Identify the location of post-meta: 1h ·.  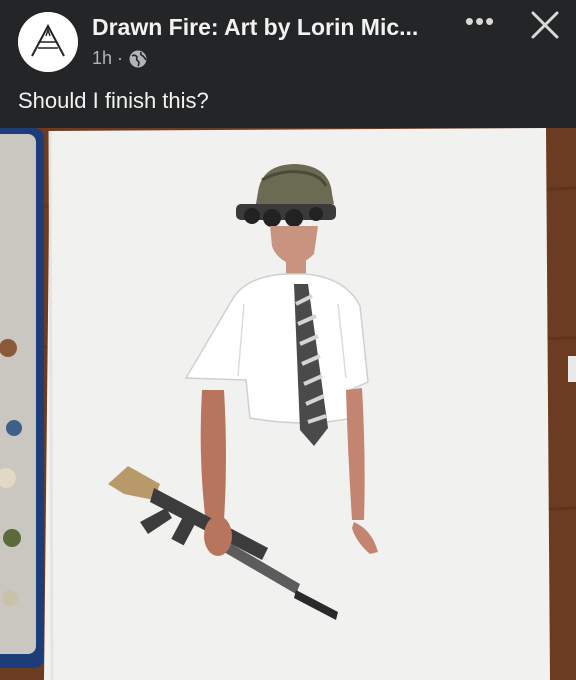
(120, 58).